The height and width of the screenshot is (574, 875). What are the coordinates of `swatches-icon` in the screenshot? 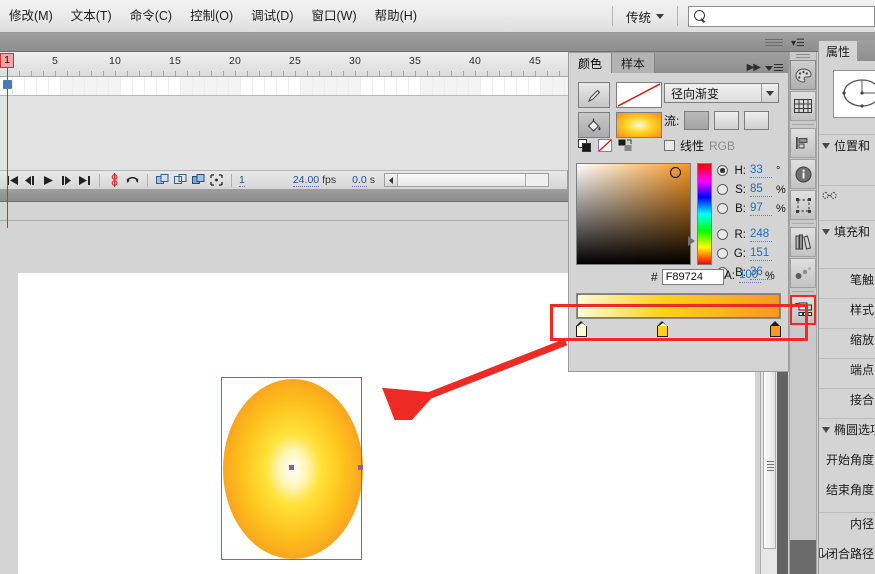 It's located at (803, 106).